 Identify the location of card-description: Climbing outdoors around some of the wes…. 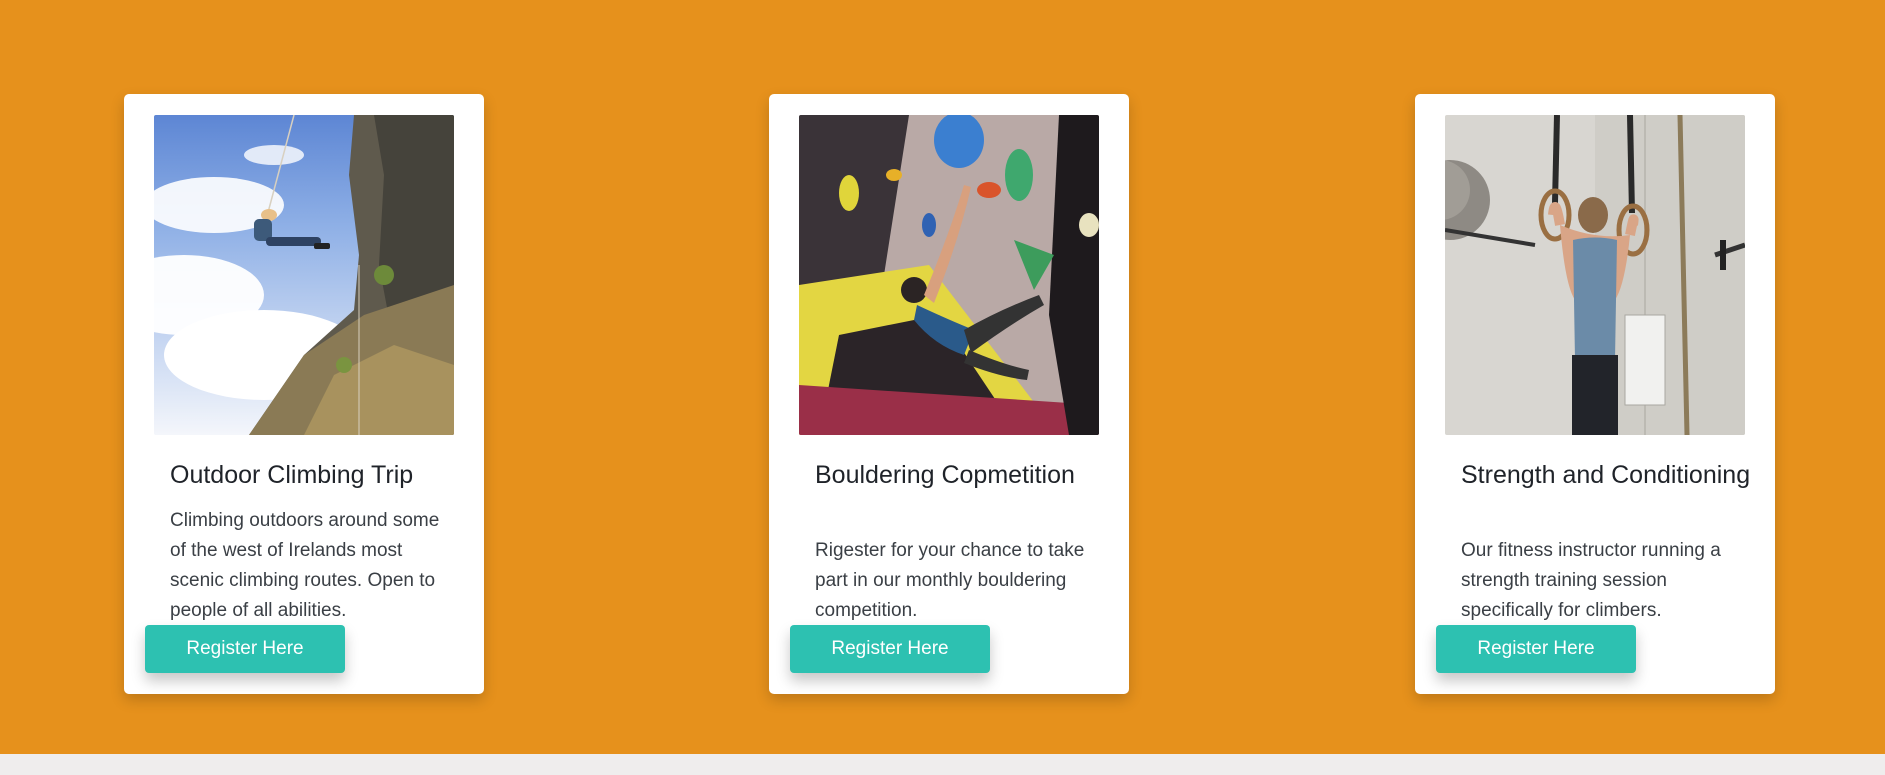
(305, 565).